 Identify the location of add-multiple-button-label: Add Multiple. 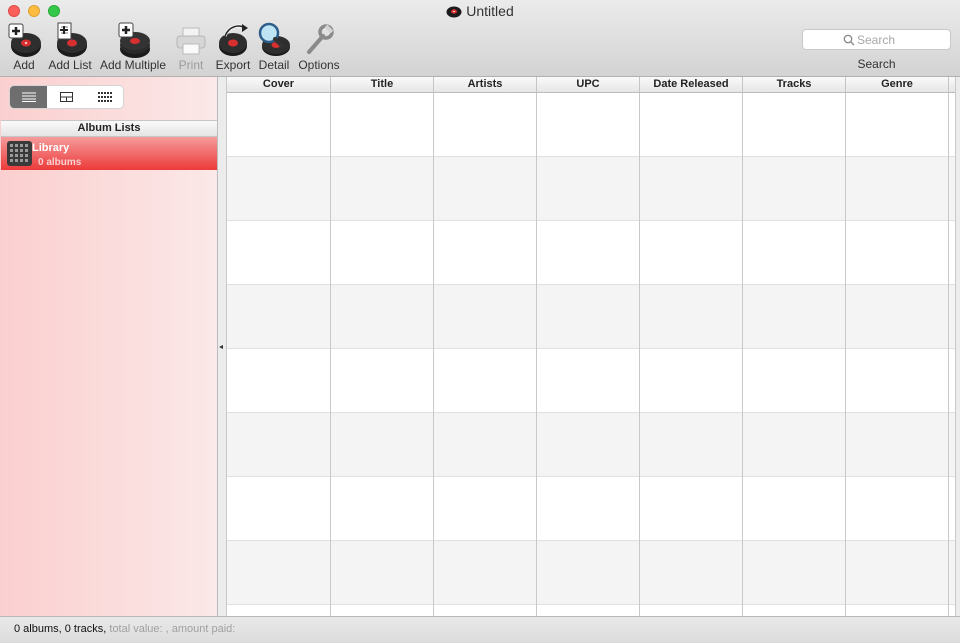
(133, 65).